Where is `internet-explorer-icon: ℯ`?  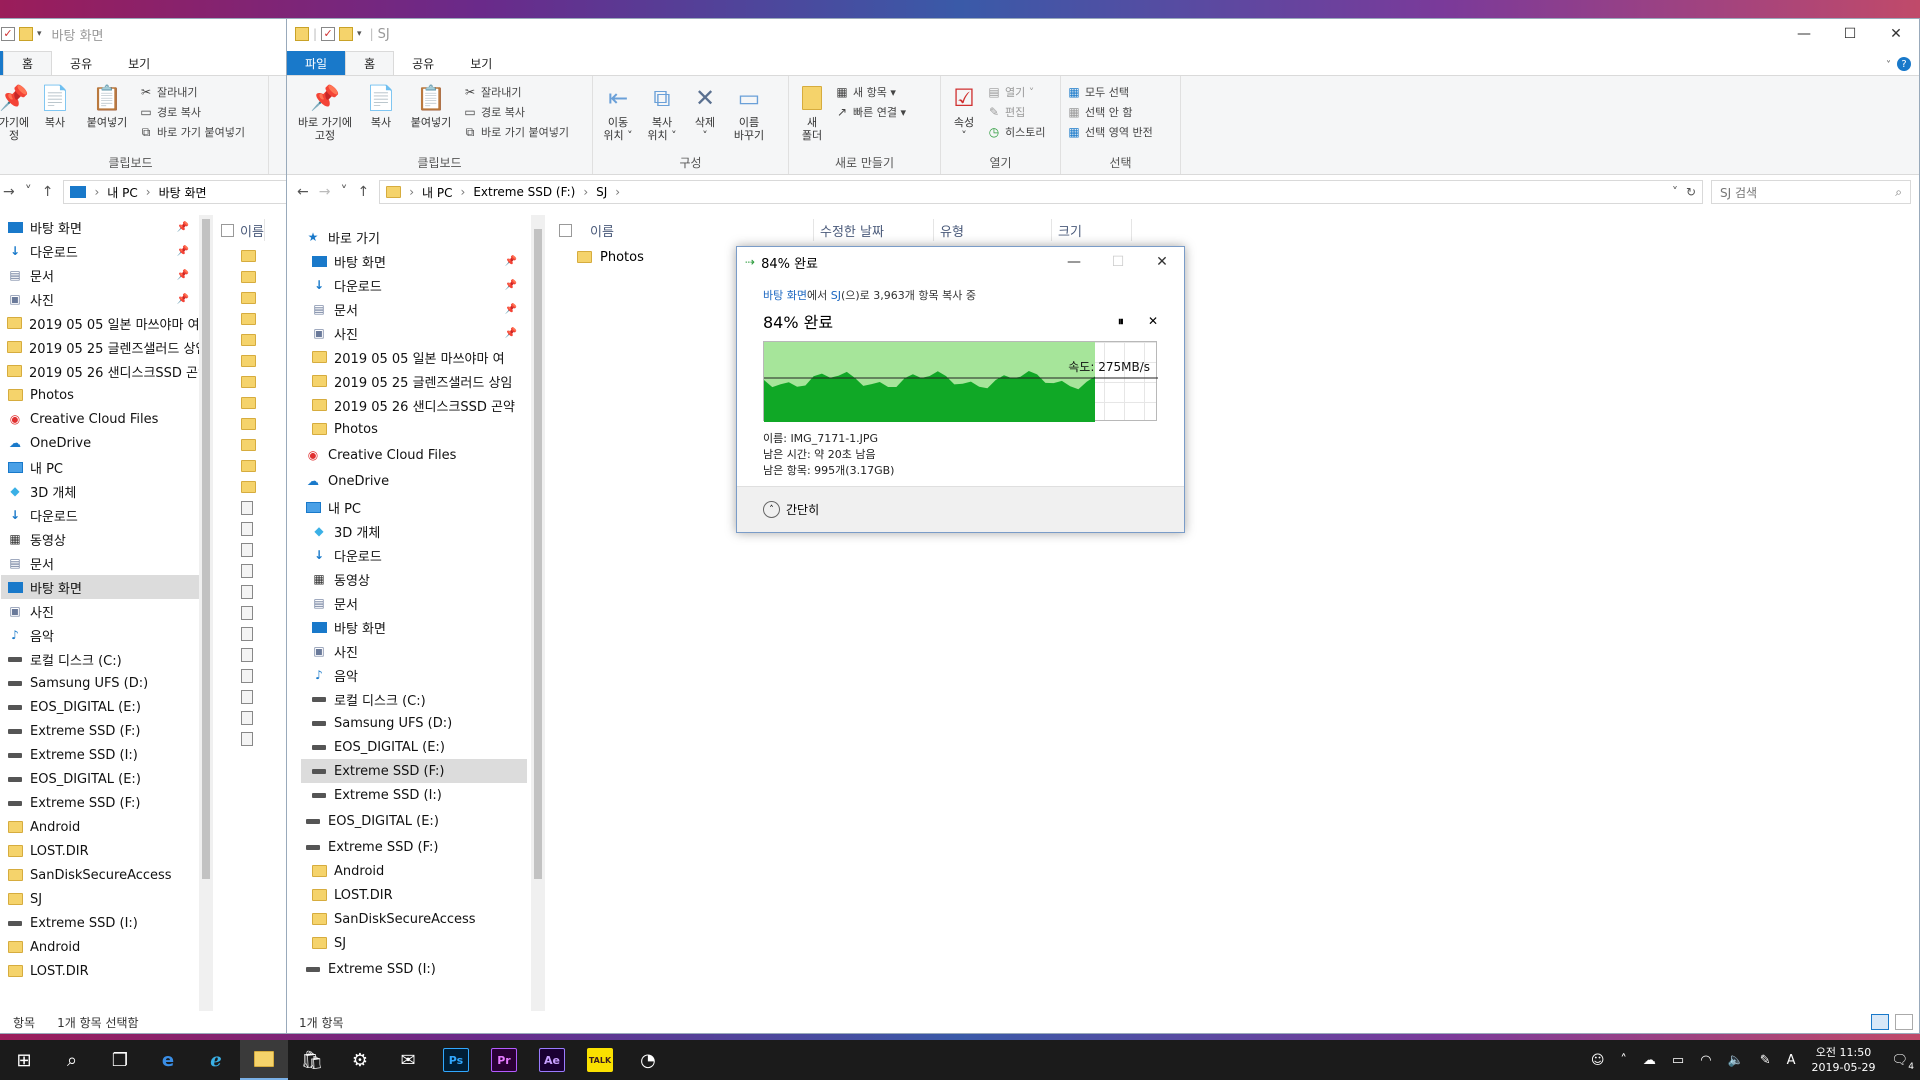 internet-explorer-icon: ℯ is located at coordinates (216, 1060).